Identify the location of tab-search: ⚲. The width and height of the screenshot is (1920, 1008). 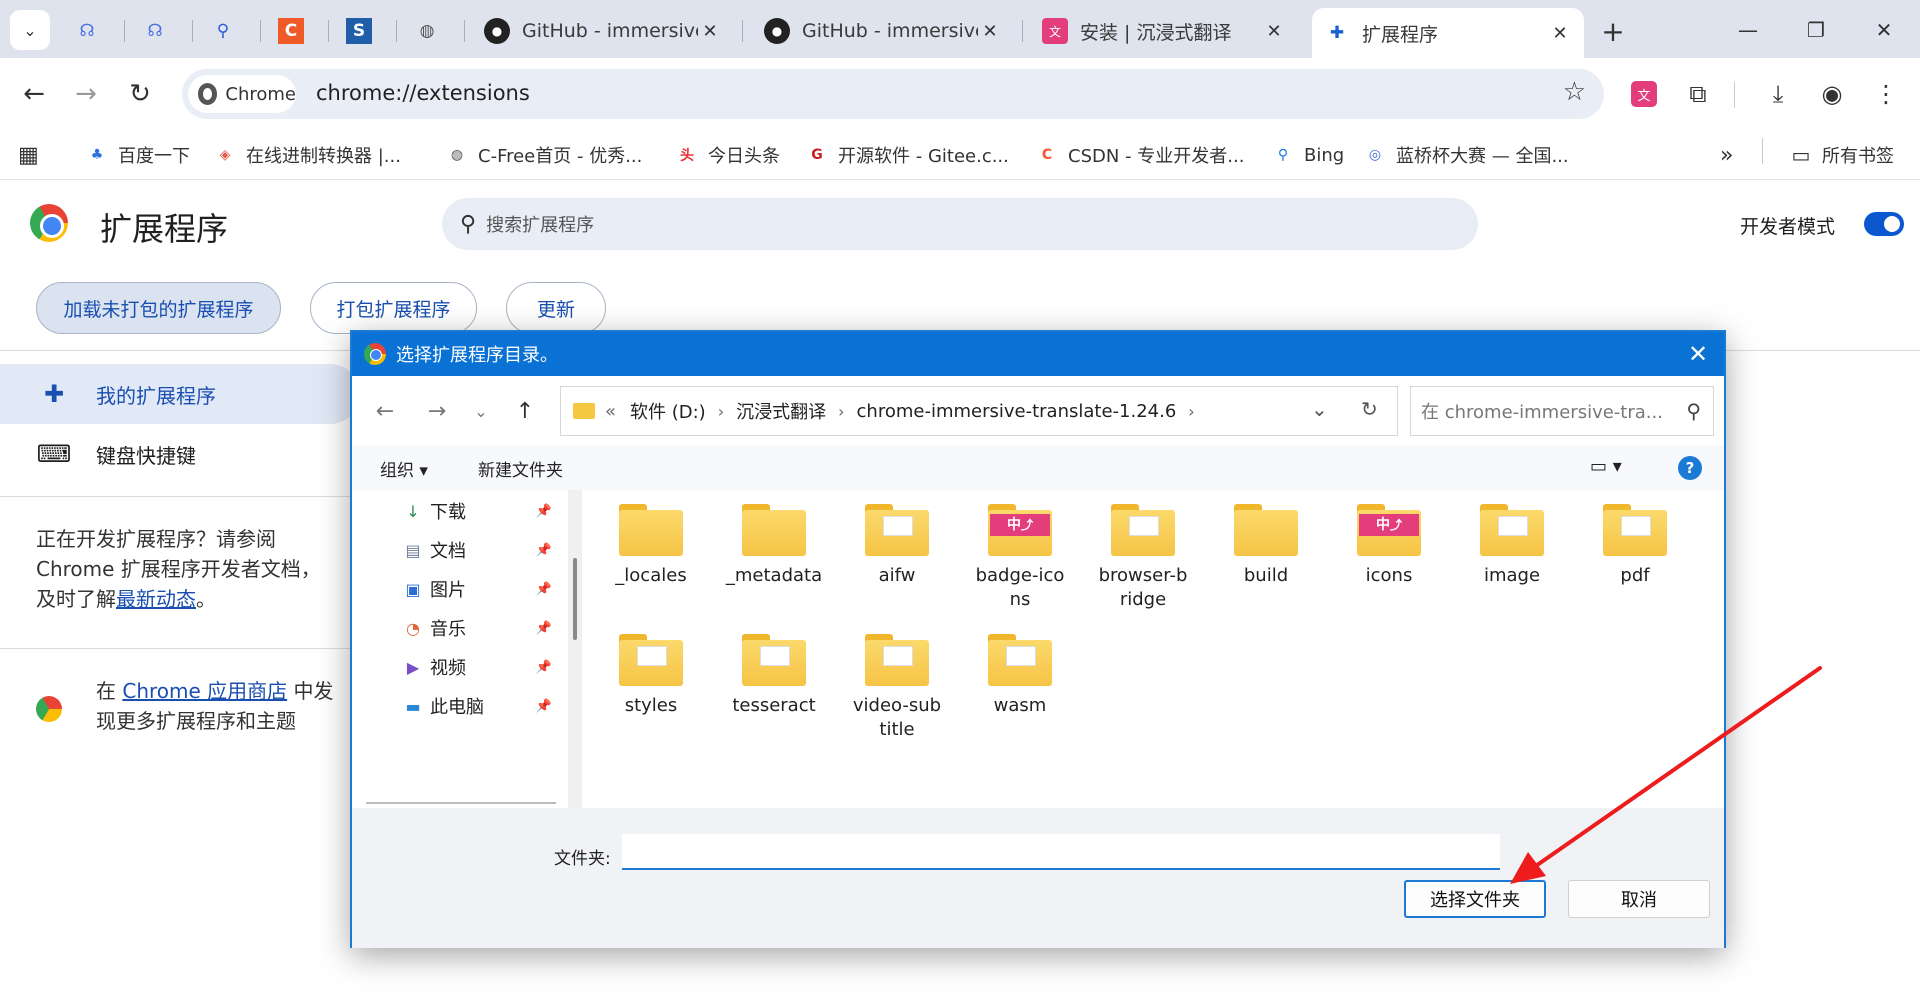
(226, 31).